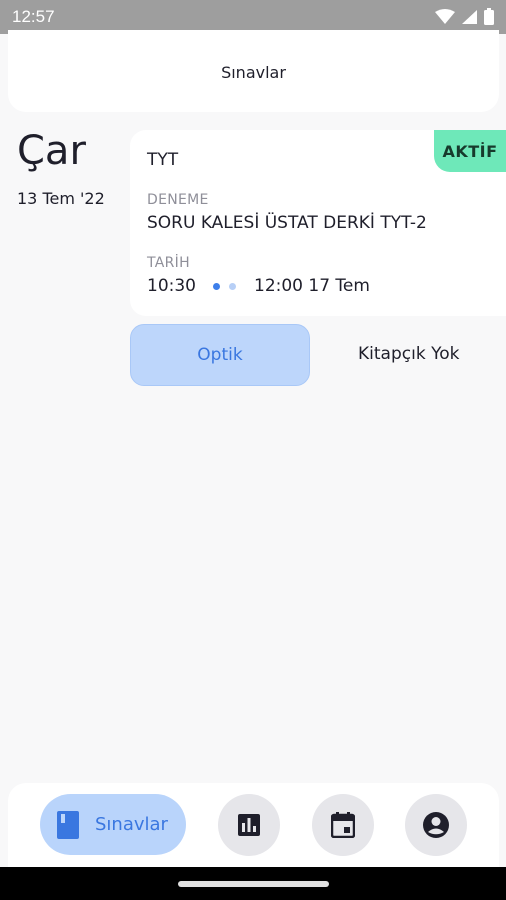  I want to click on exam-type: TYT, so click(163, 160).